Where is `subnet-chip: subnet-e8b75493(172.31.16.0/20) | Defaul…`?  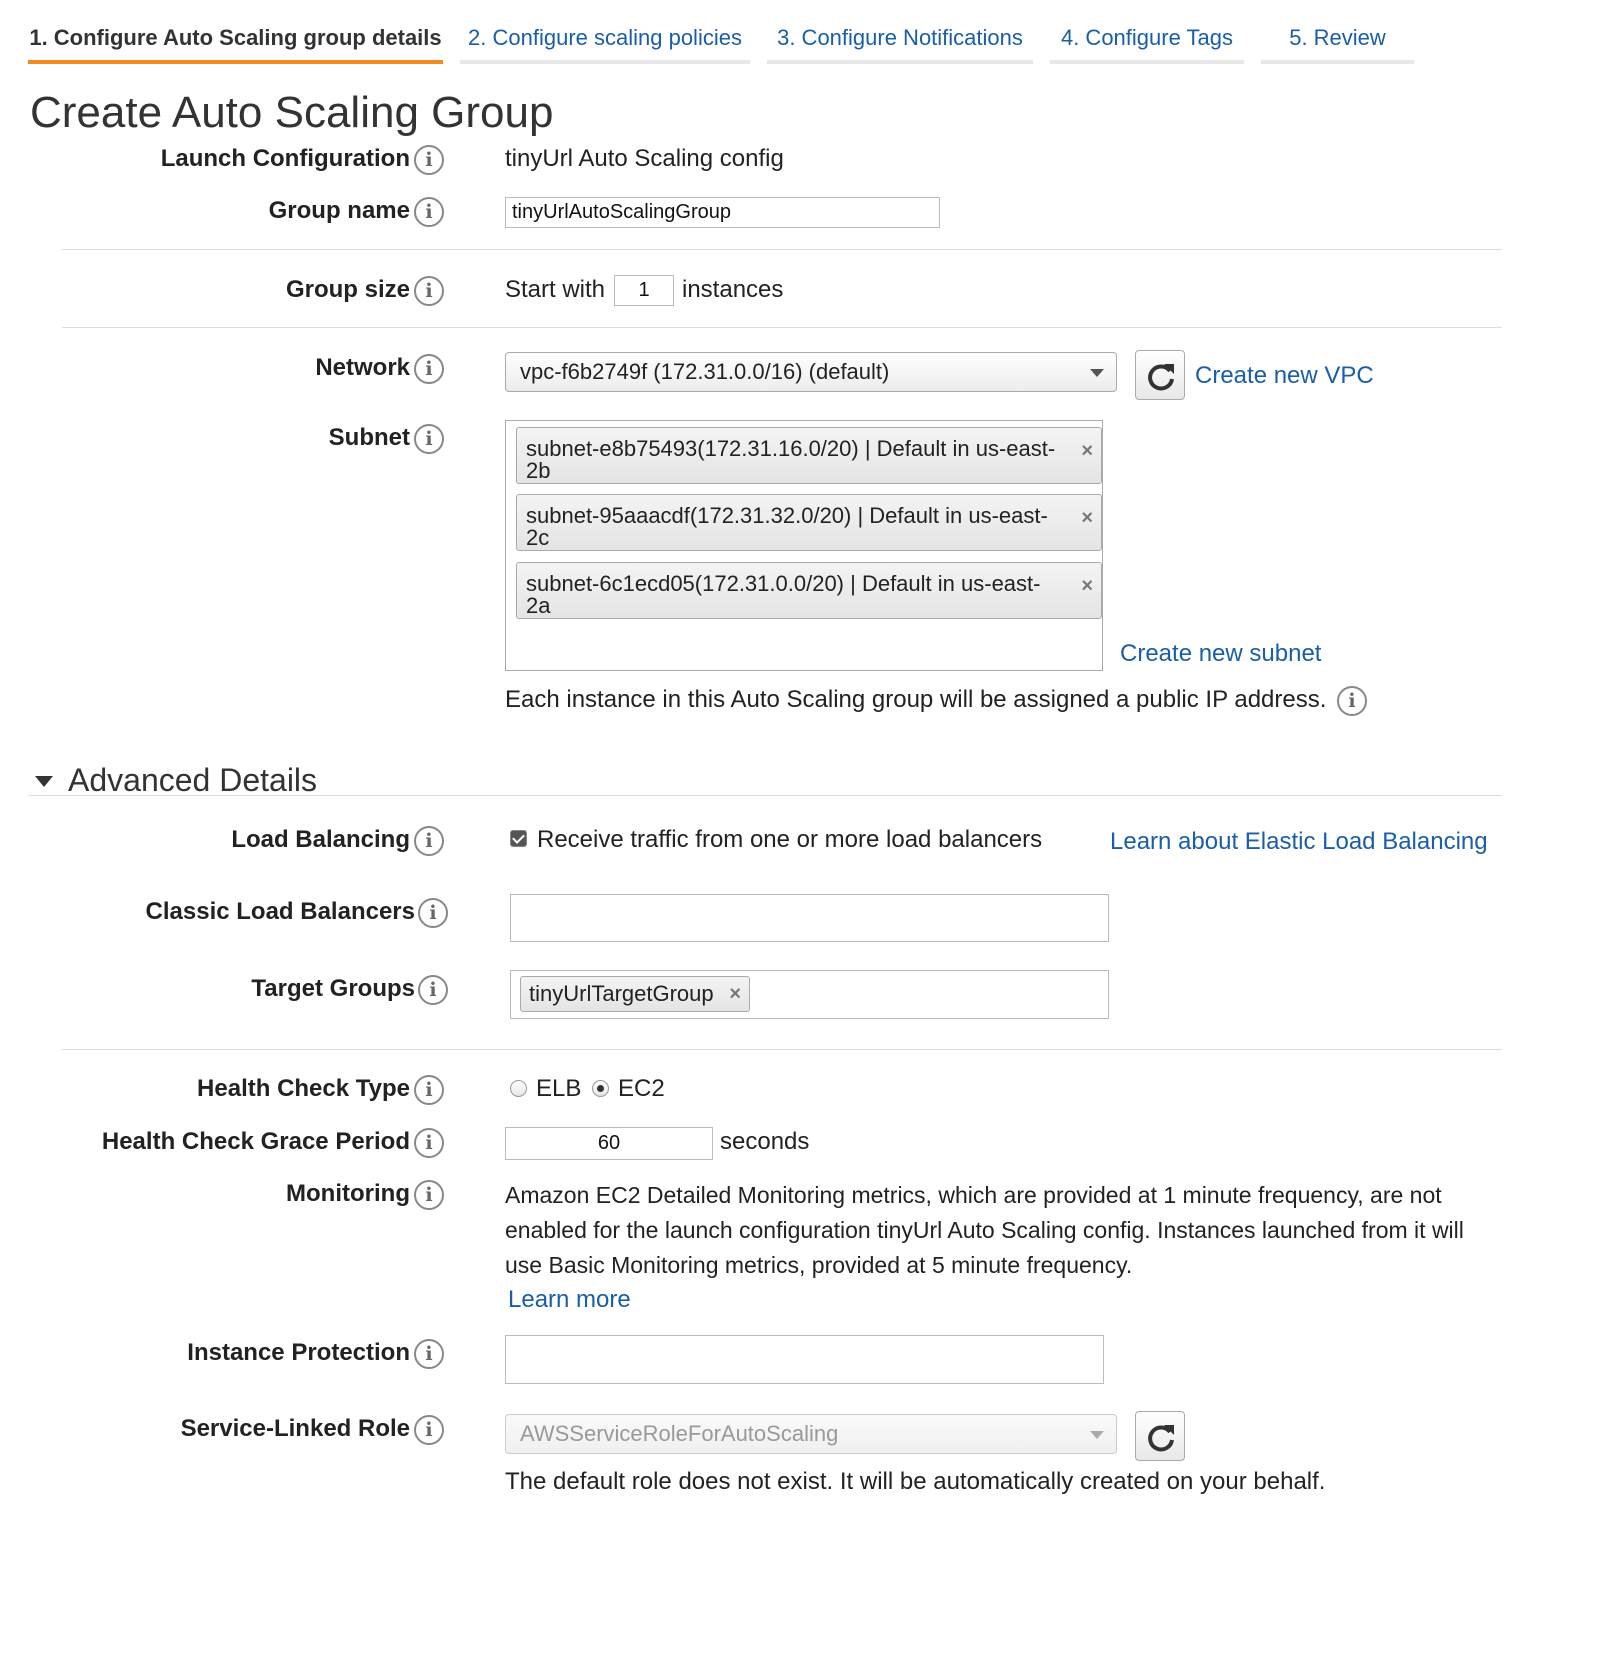 subnet-chip: subnet-e8b75493(172.31.16.0/20) | Defaul… is located at coordinates (809, 455).